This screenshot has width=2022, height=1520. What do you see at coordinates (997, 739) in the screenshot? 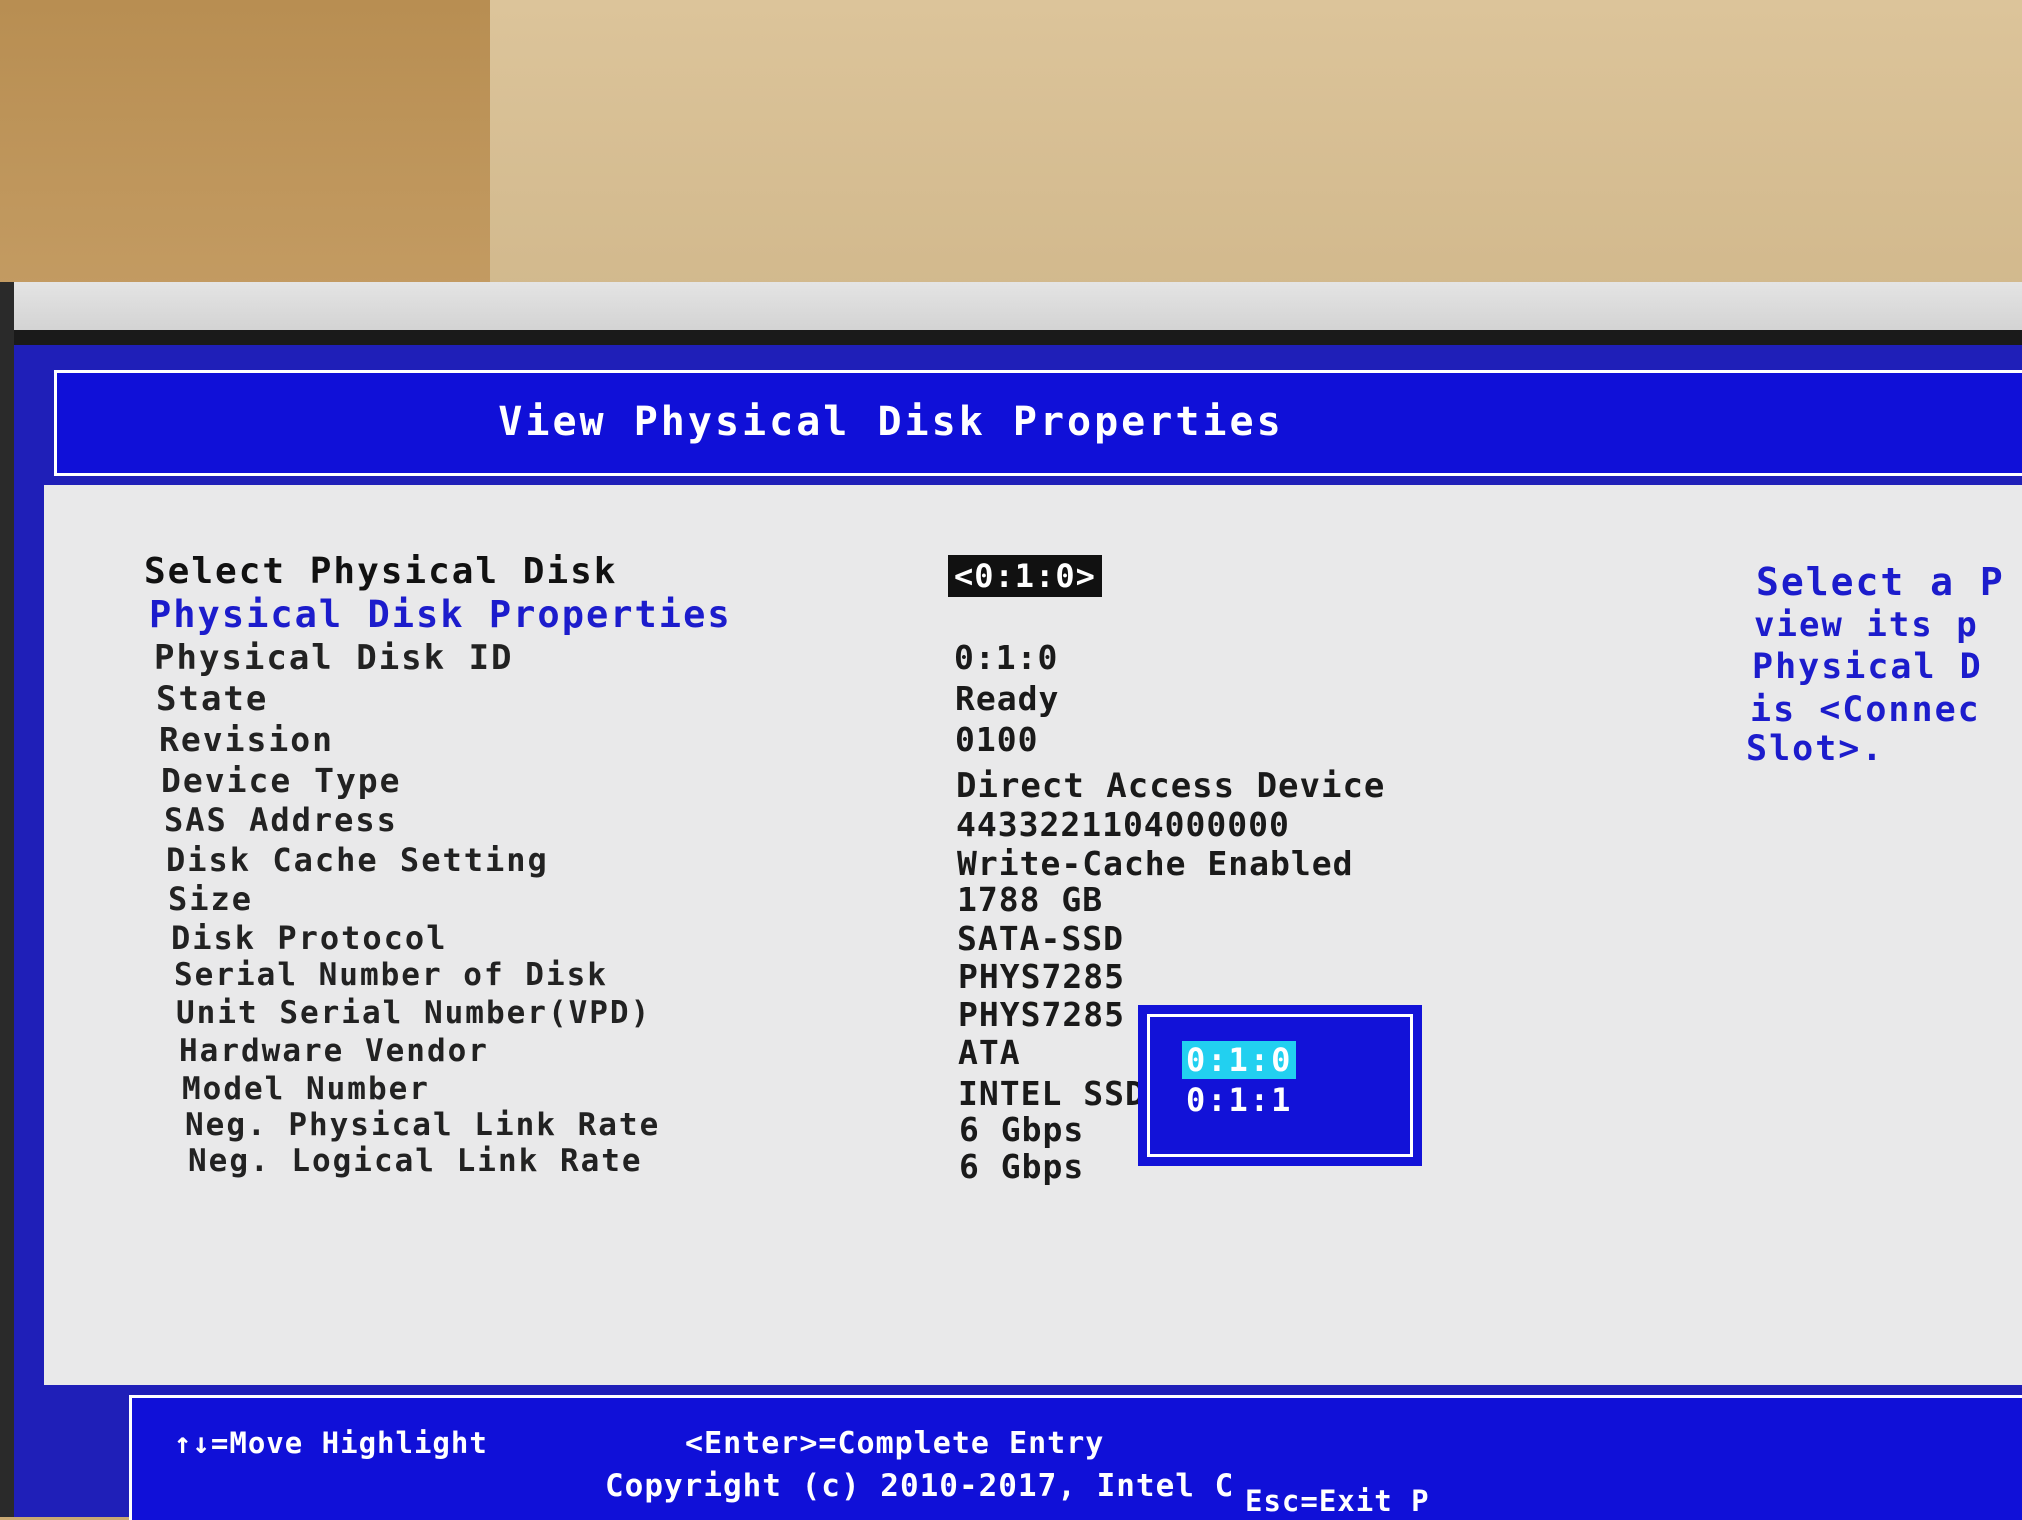
I see `prop-value-revision: 0100` at bounding box center [997, 739].